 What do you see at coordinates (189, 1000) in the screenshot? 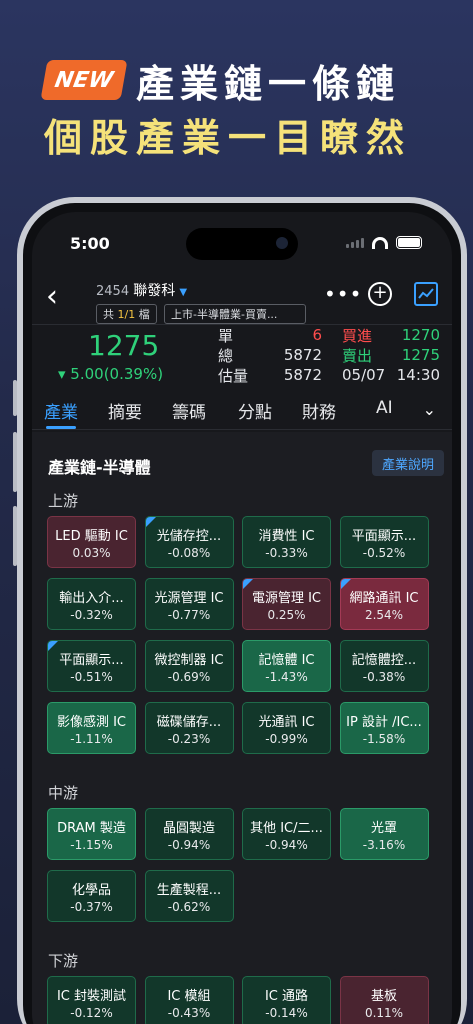
I see `industry-chip: IC 模組 -0.43%` at bounding box center [189, 1000].